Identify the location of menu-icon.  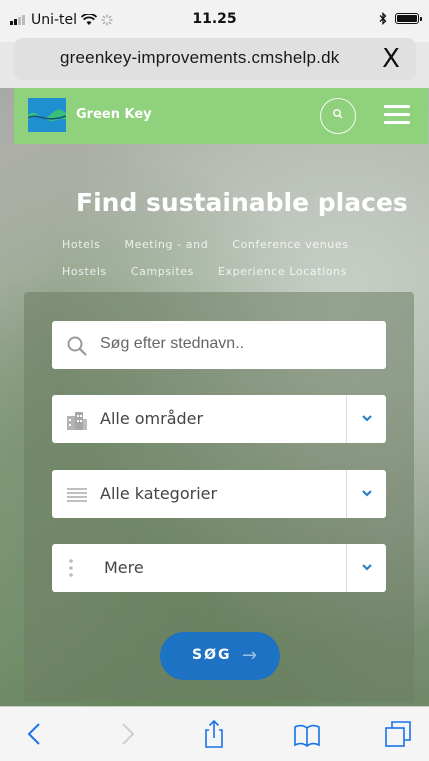
(397, 115).